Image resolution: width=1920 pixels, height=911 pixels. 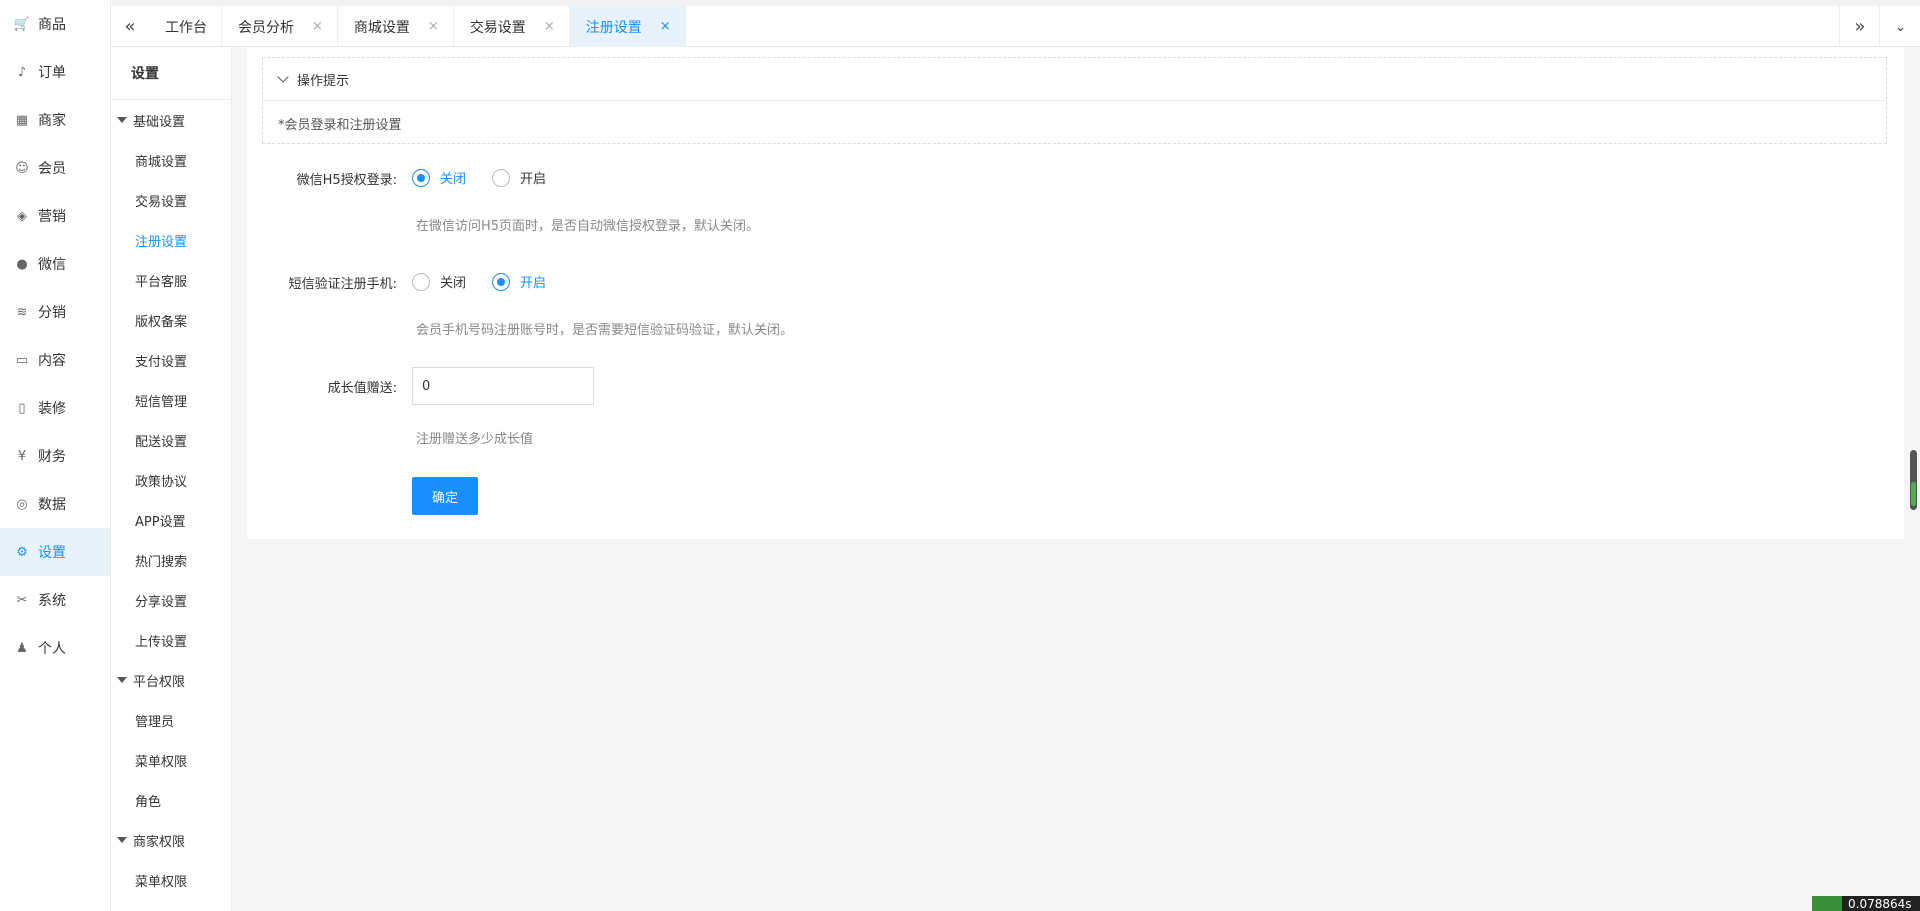 I want to click on nav-item-3: ☺ 会员, so click(x=55, y=168).